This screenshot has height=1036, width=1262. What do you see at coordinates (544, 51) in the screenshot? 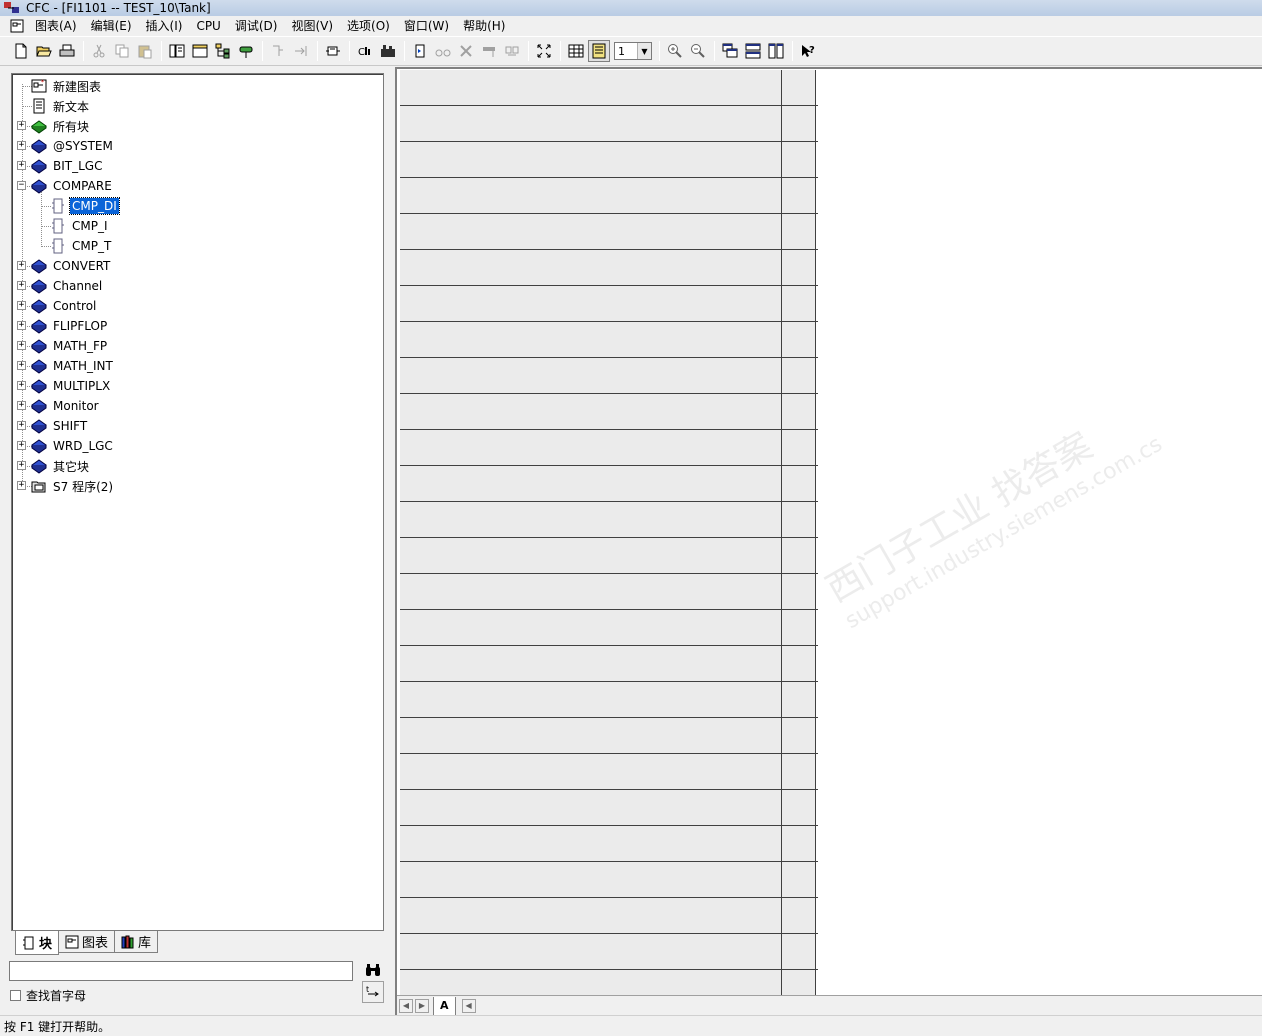
I see `fit-view-button` at bounding box center [544, 51].